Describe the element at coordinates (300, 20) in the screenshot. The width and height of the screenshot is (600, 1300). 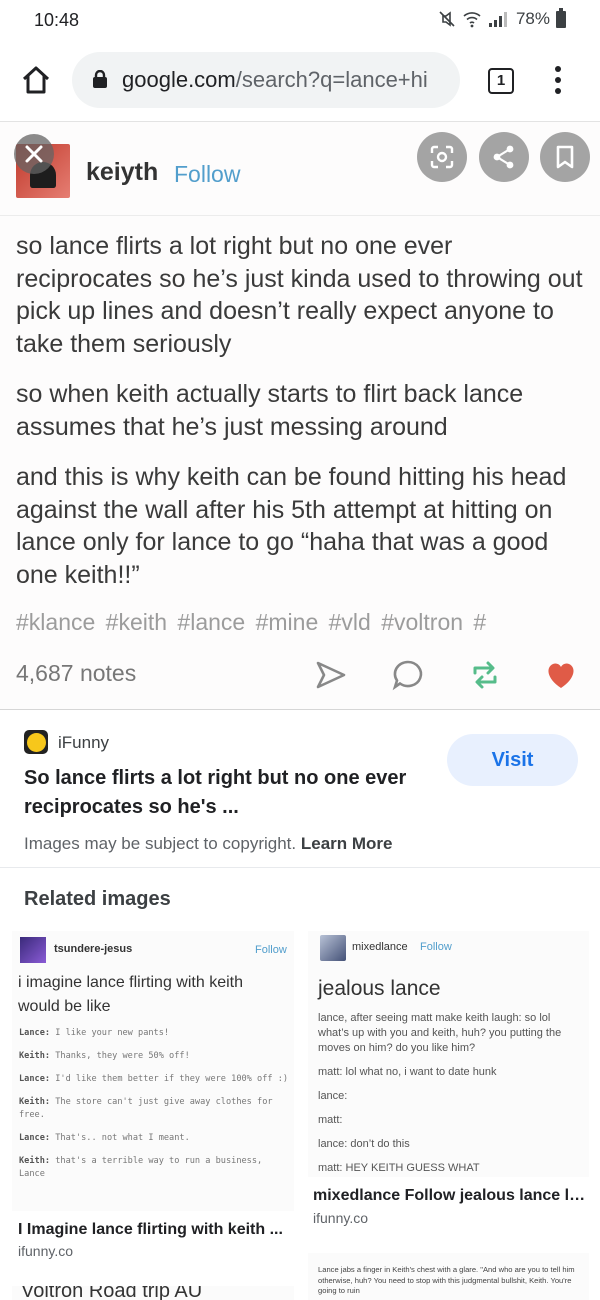
I see `status-bar: 10:48 78%` at that location.